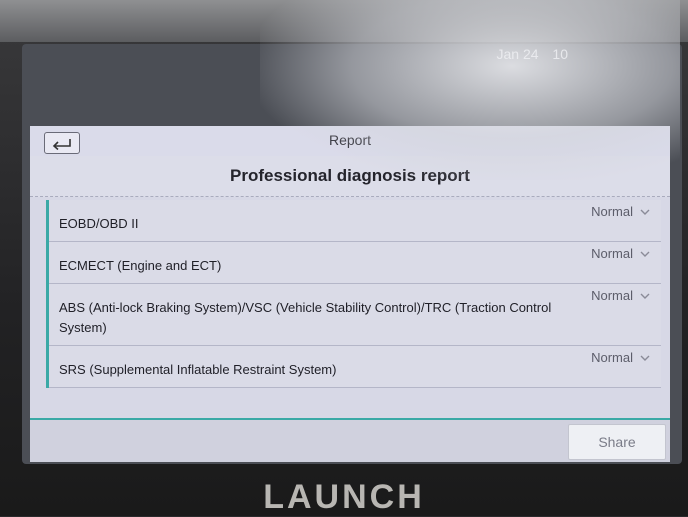 The width and height of the screenshot is (688, 517). I want to click on status-time: 10, so click(560, 54).